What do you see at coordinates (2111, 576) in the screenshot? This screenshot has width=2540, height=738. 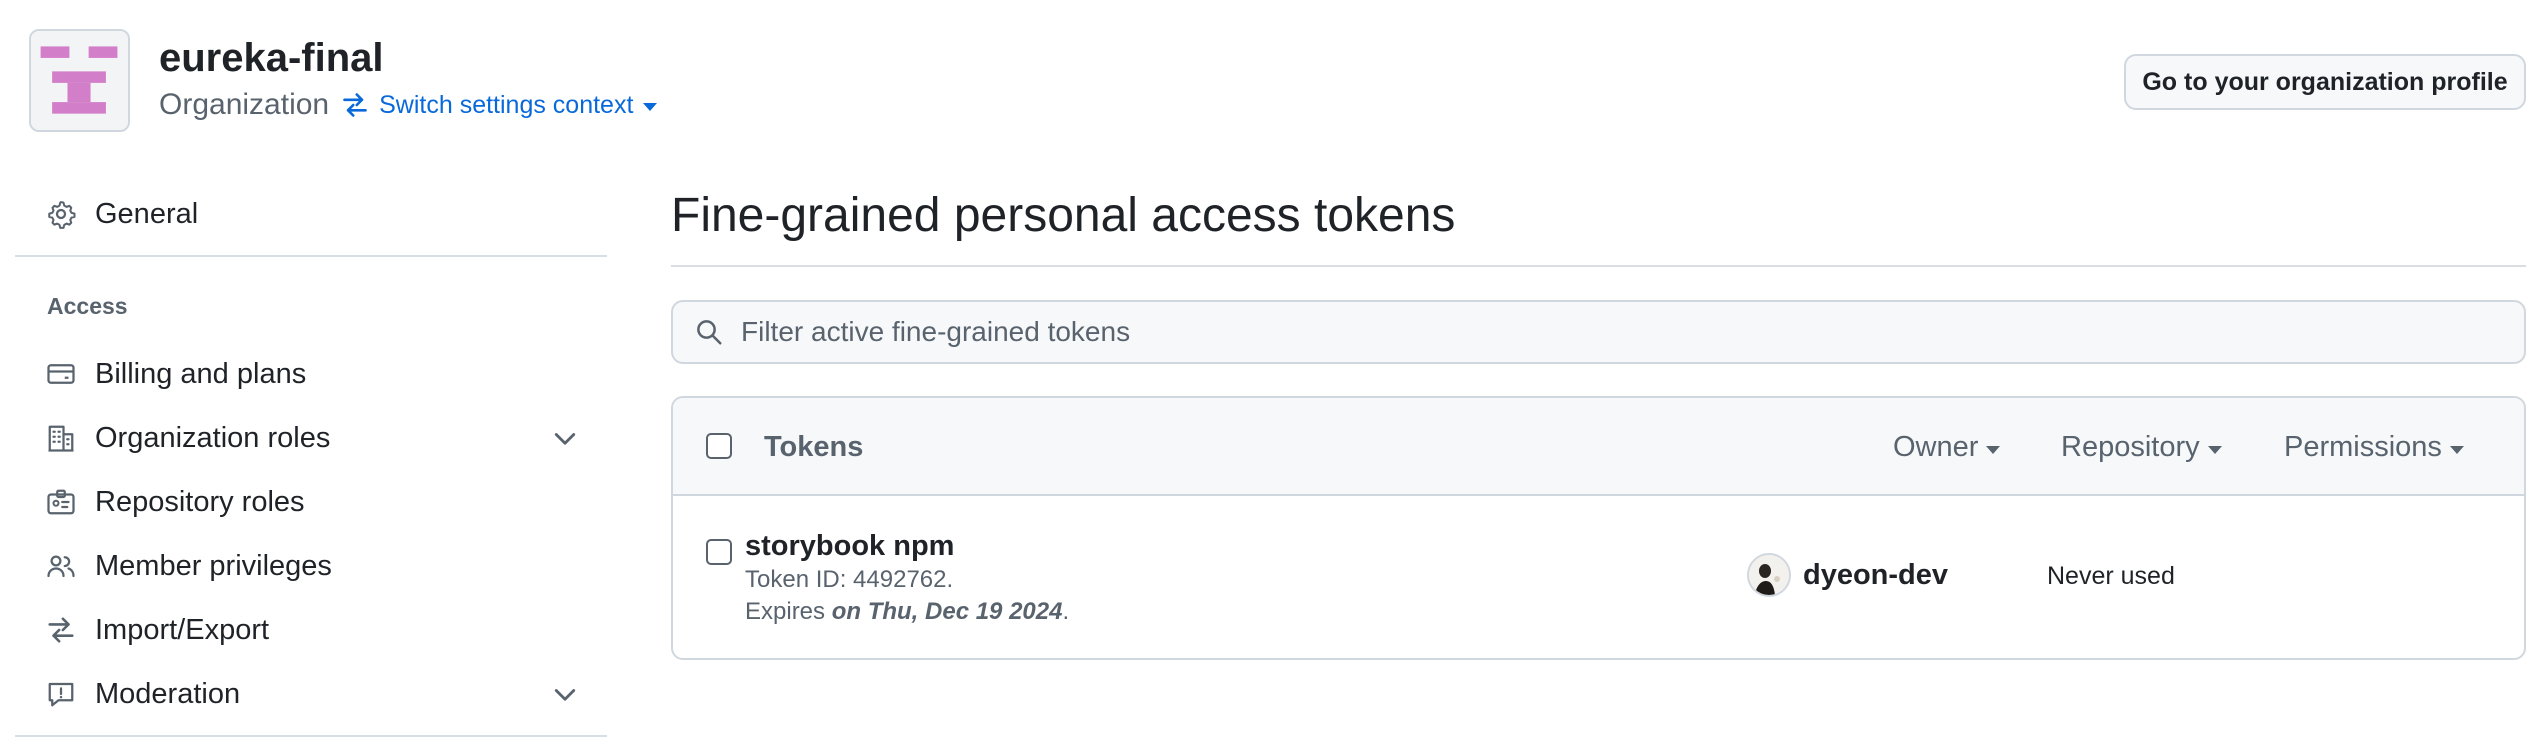 I see `token-last-used: Never used` at bounding box center [2111, 576].